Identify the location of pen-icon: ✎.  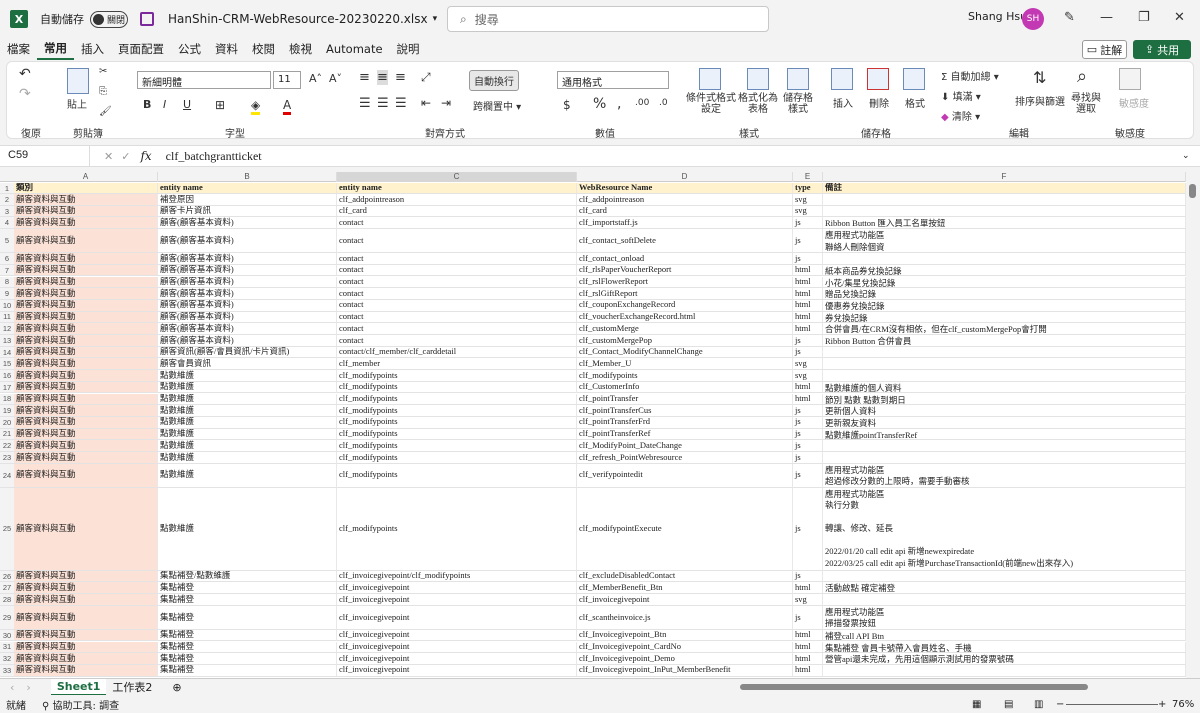
(1069, 17).